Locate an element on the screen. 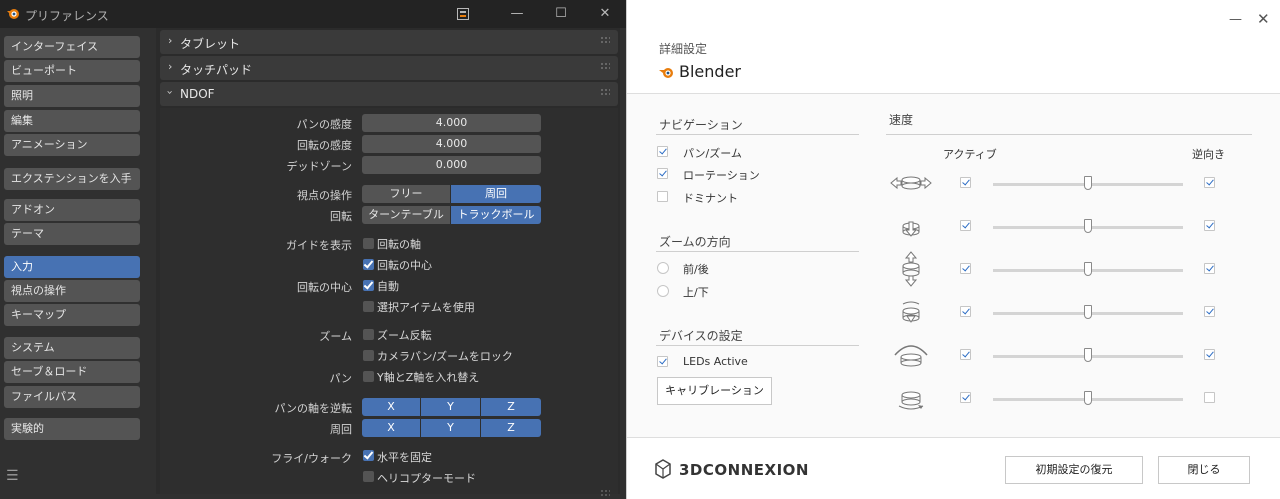  chevron-down-icon: › is located at coordinates (170, 92).